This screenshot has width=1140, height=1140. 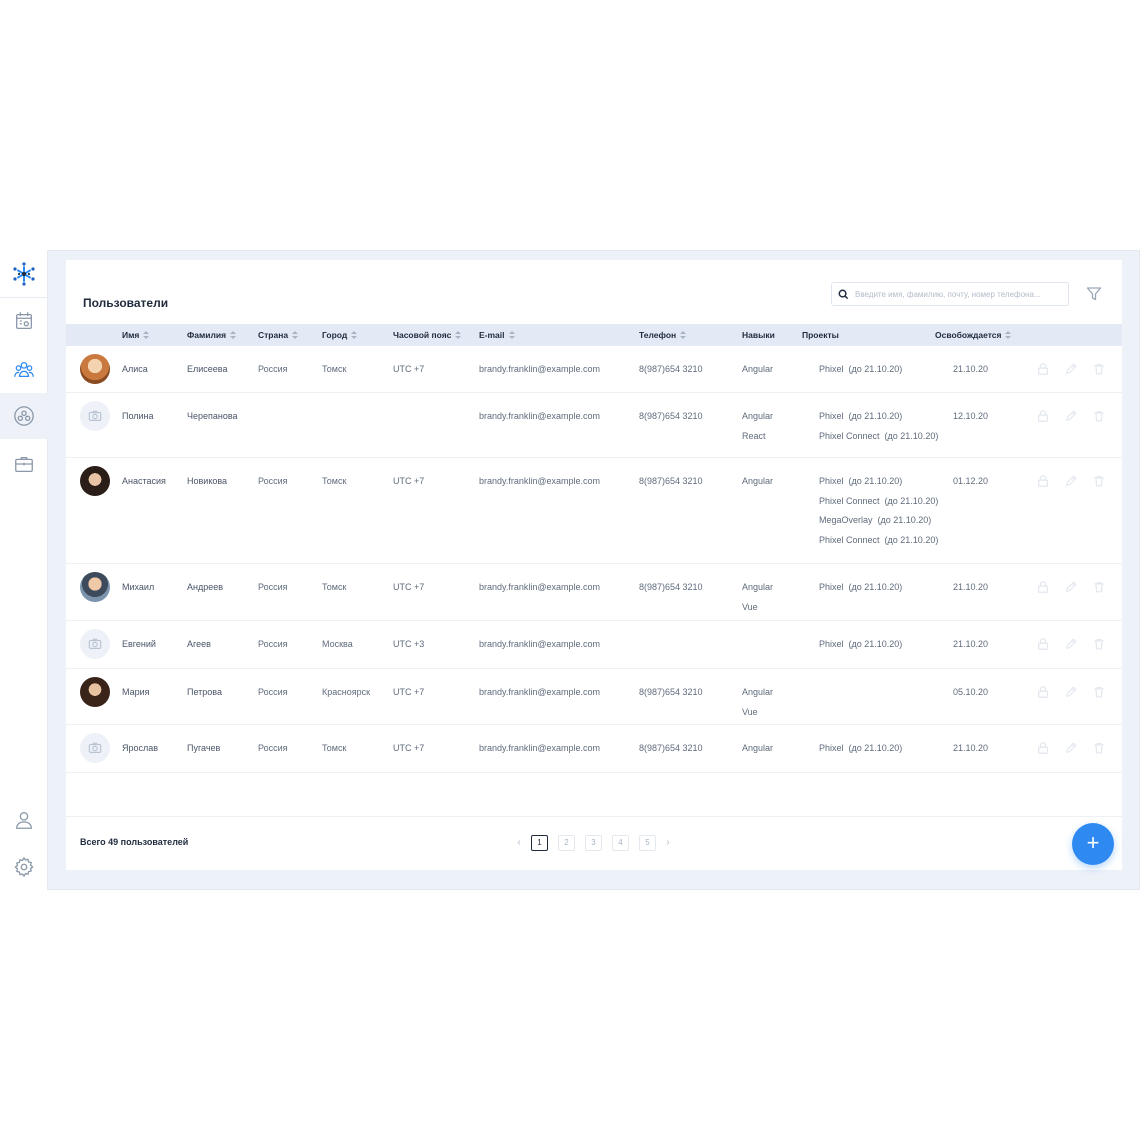 I want to click on camera-icon, so click(x=95, y=415).